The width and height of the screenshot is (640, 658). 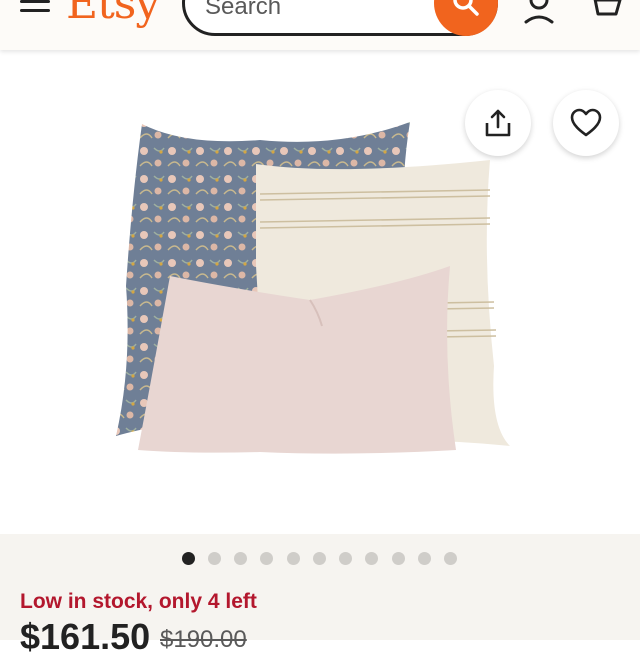 I want to click on image-pagination, so click(x=320, y=559).